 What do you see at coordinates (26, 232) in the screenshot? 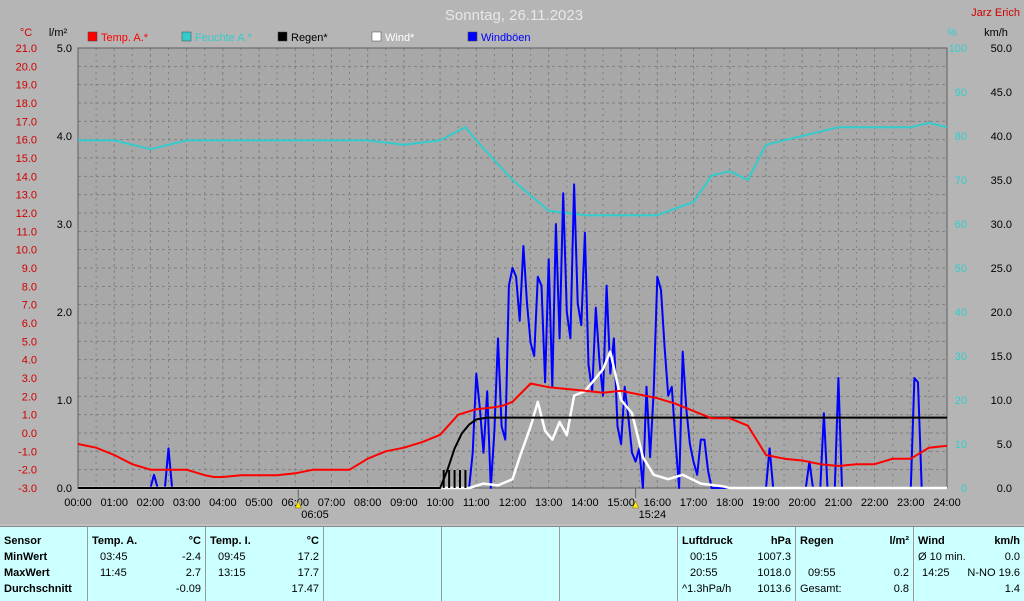
I see `temp-tick-label: 11.0` at bounding box center [26, 232].